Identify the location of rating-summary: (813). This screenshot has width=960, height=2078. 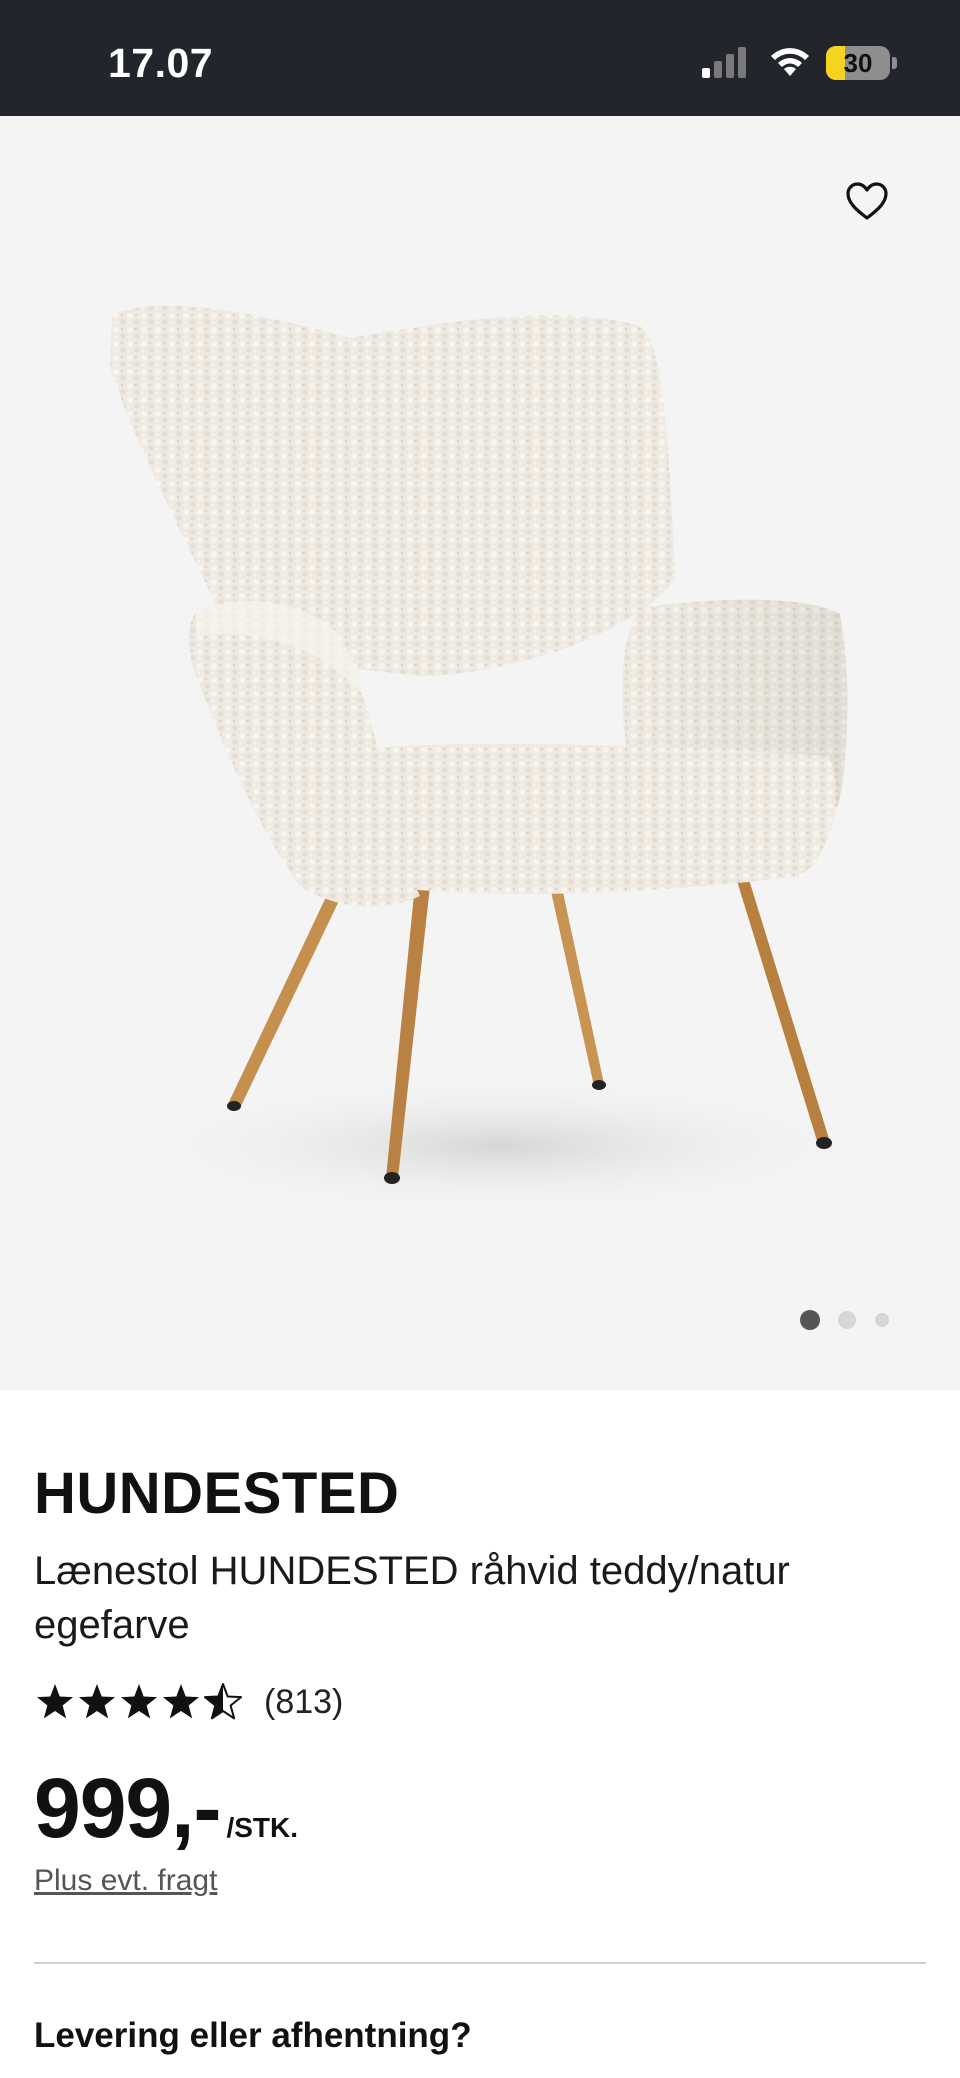
(188, 1702).